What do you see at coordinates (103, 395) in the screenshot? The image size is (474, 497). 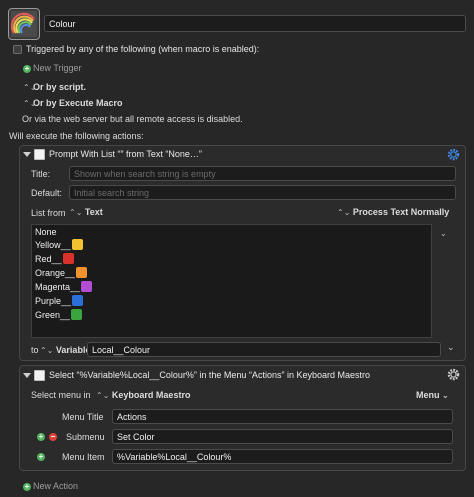 I see `app-chevron-icon: ⌃⌄` at bounding box center [103, 395].